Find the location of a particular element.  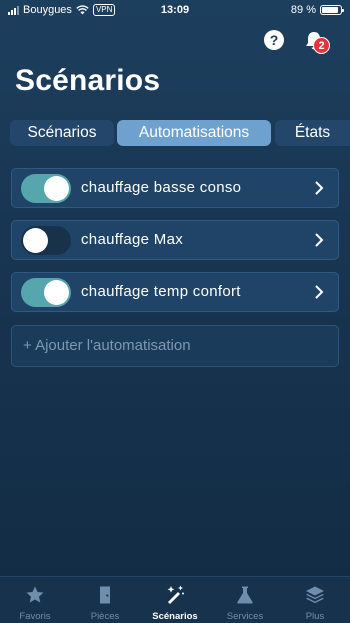

notifications-button: 2 is located at coordinates (315, 42).